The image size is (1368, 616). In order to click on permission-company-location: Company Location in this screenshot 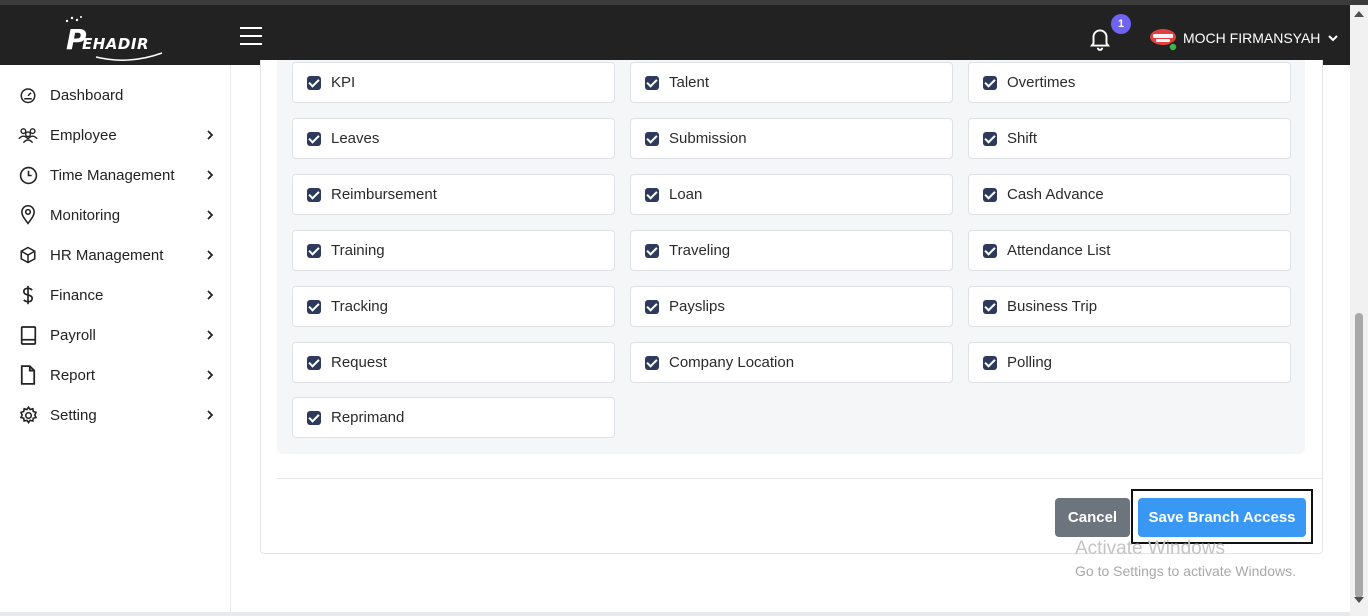, I will do `click(791, 362)`.